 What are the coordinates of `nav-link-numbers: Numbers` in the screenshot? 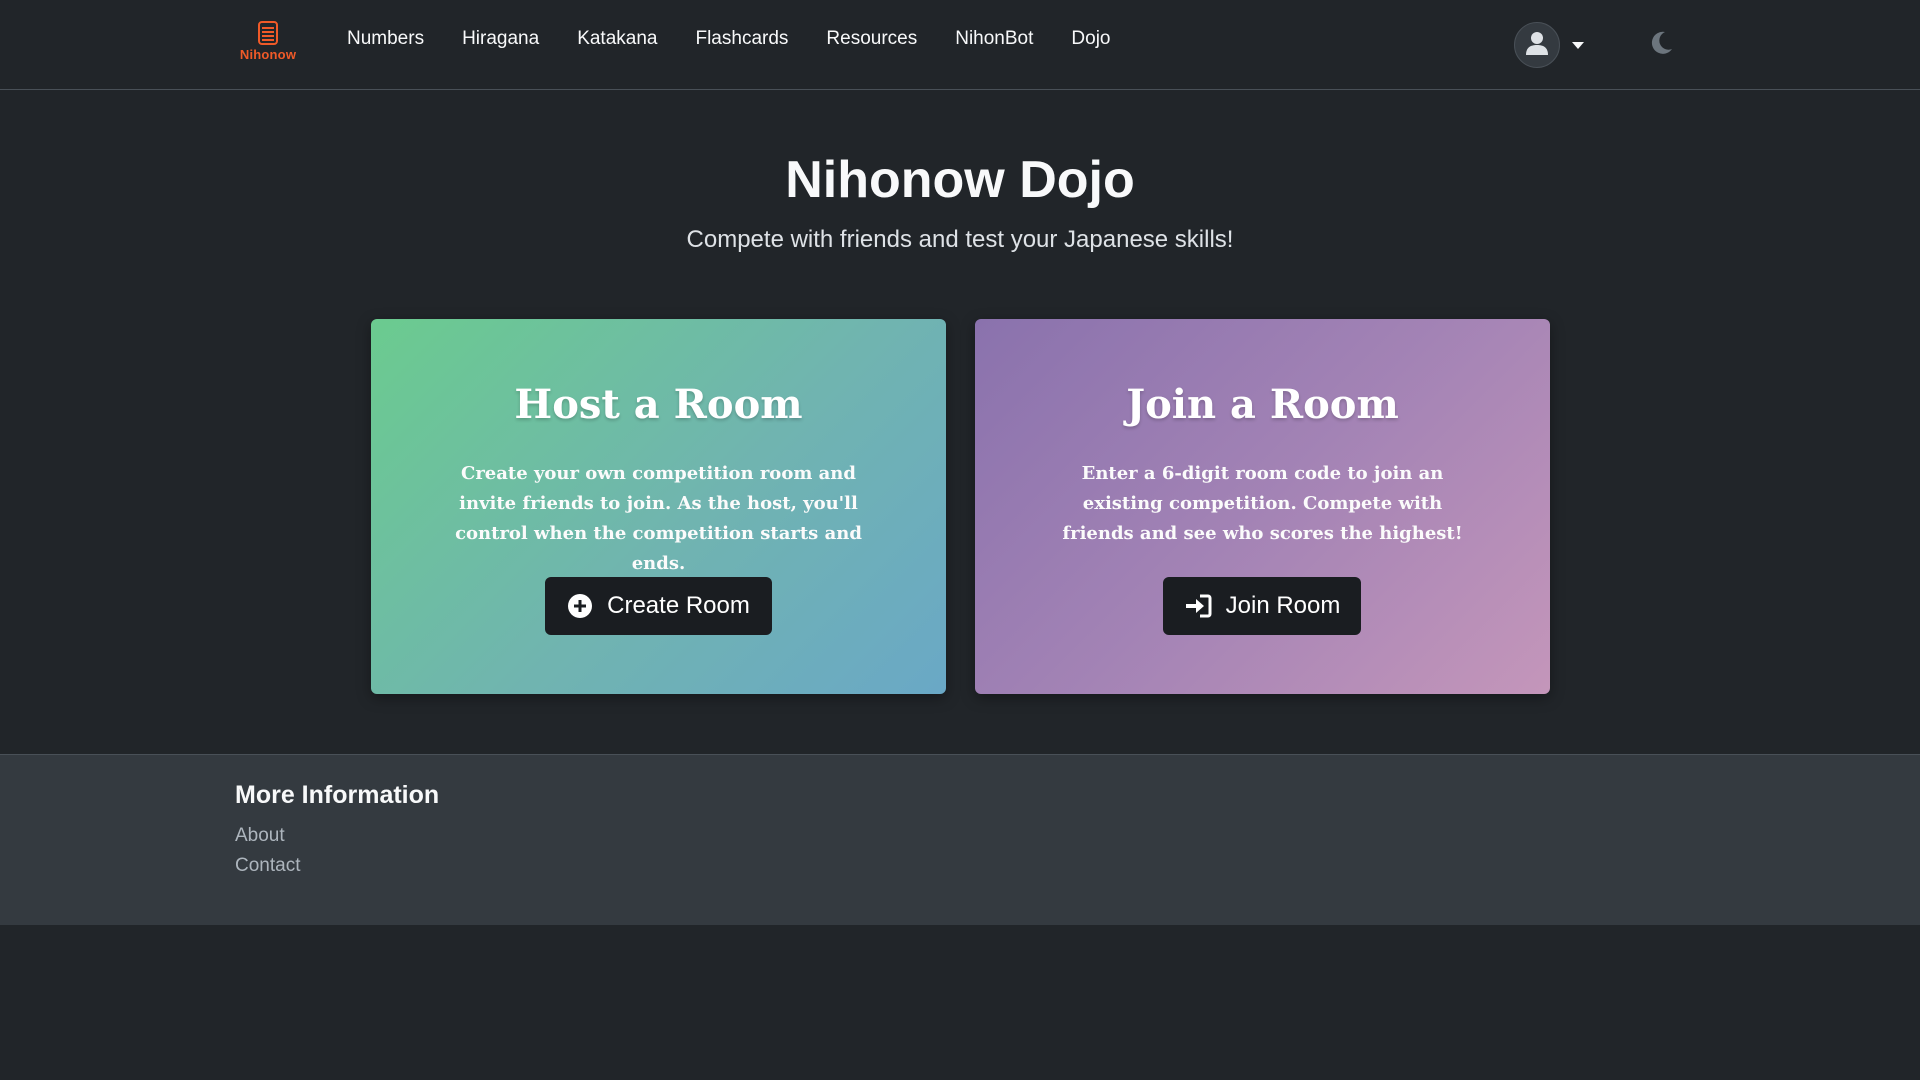 It's located at (385, 39).